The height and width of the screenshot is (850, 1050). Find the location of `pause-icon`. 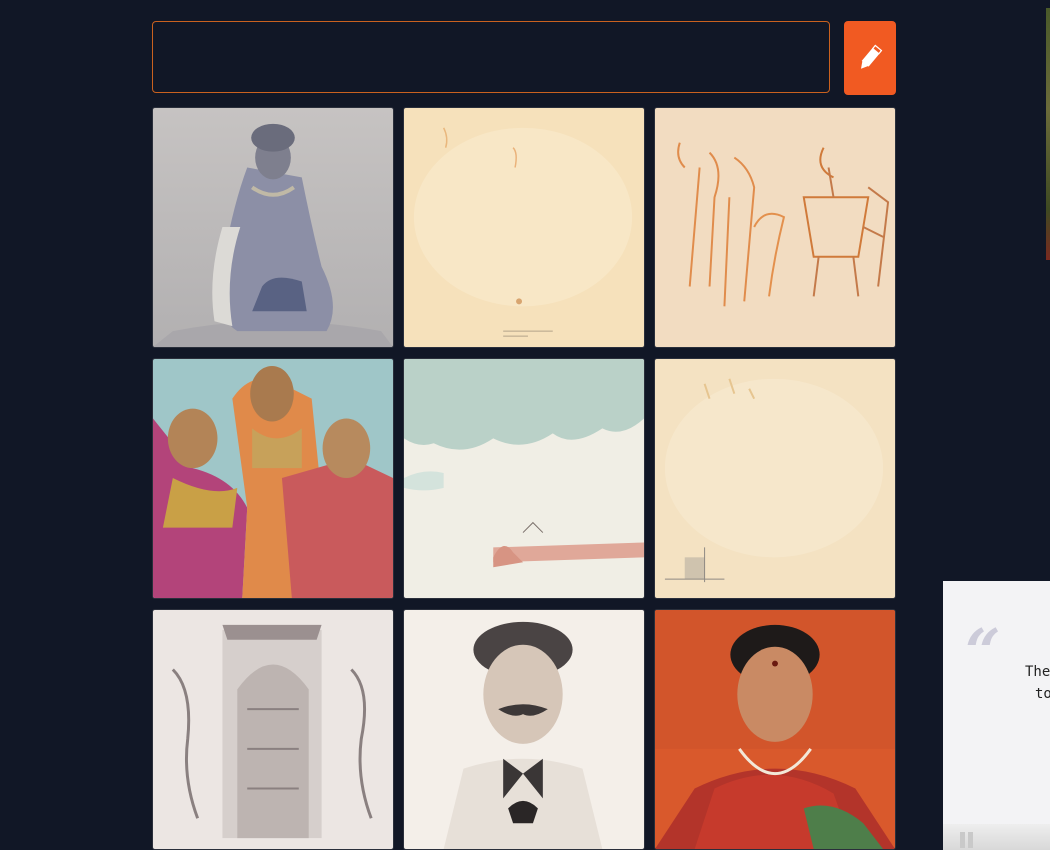

pause-icon is located at coordinates (968, 840).